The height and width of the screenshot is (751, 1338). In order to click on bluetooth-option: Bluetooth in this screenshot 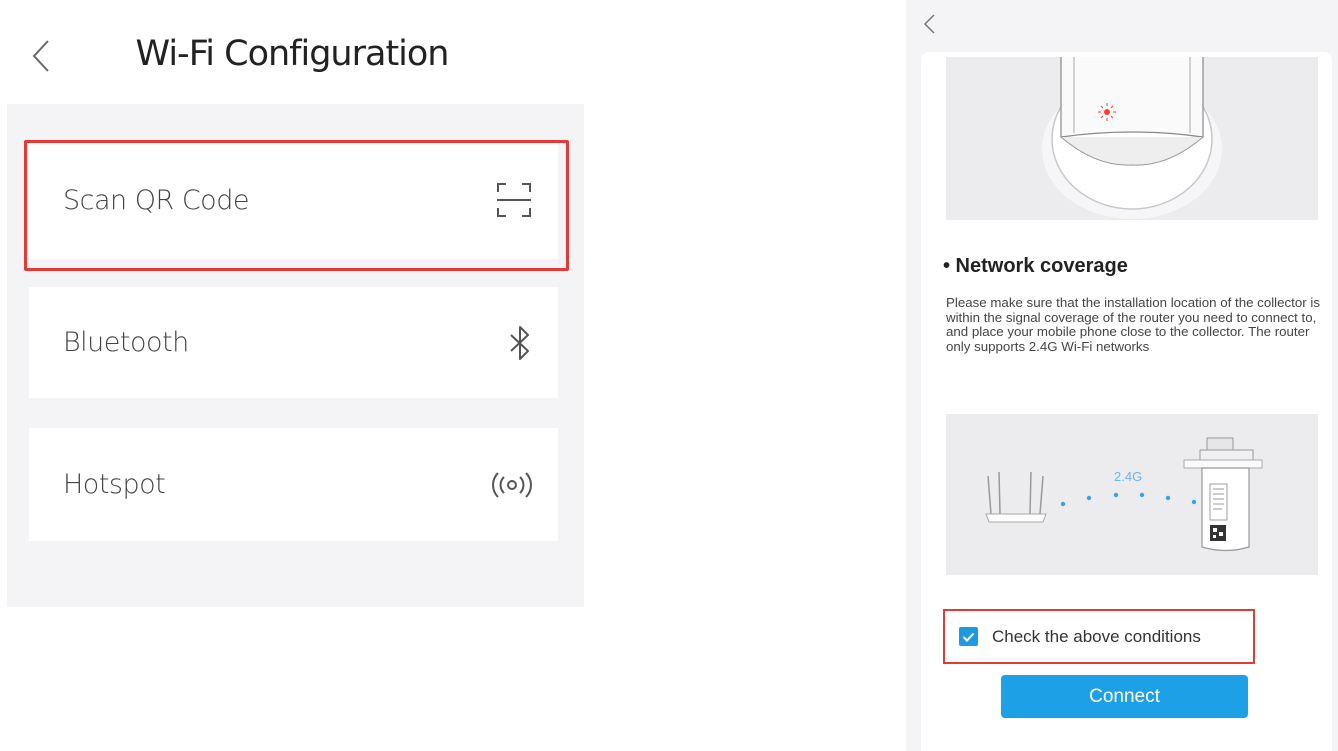, I will do `click(293, 342)`.